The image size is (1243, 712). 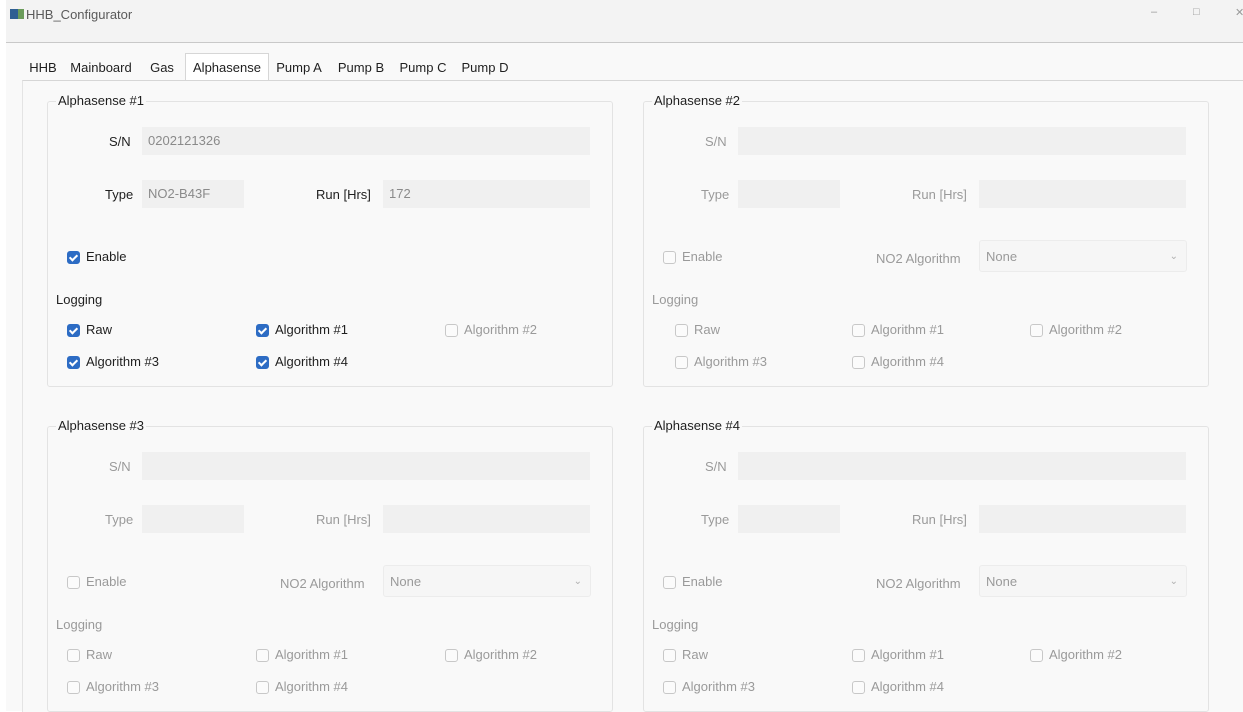 What do you see at coordinates (1196, 12) in the screenshot?
I see `maximize-icon: □` at bounding box center [1196, 12].